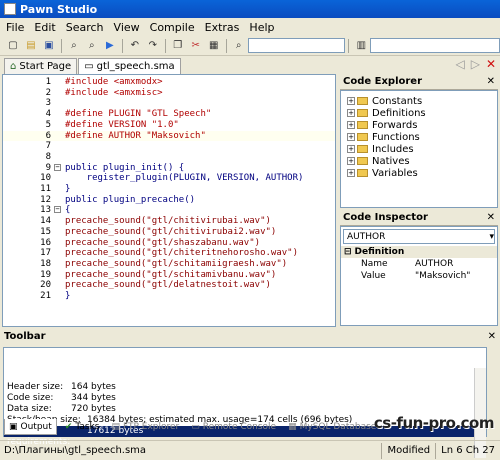 Image resolution: width=500 pixels, height=460 pixels. I want to click on inspector-select: AUTHOR ▾, so click(419, 236).